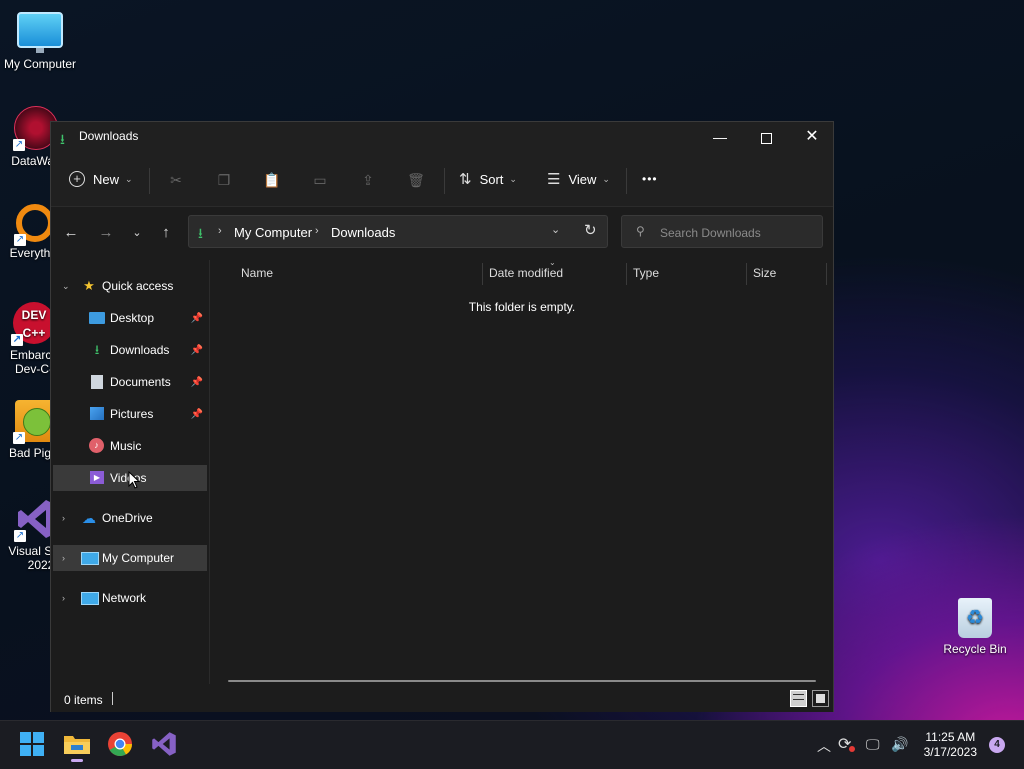 The height and width of the screenshot is (769, 1024). I want to click on search-input, so click(735, 233).